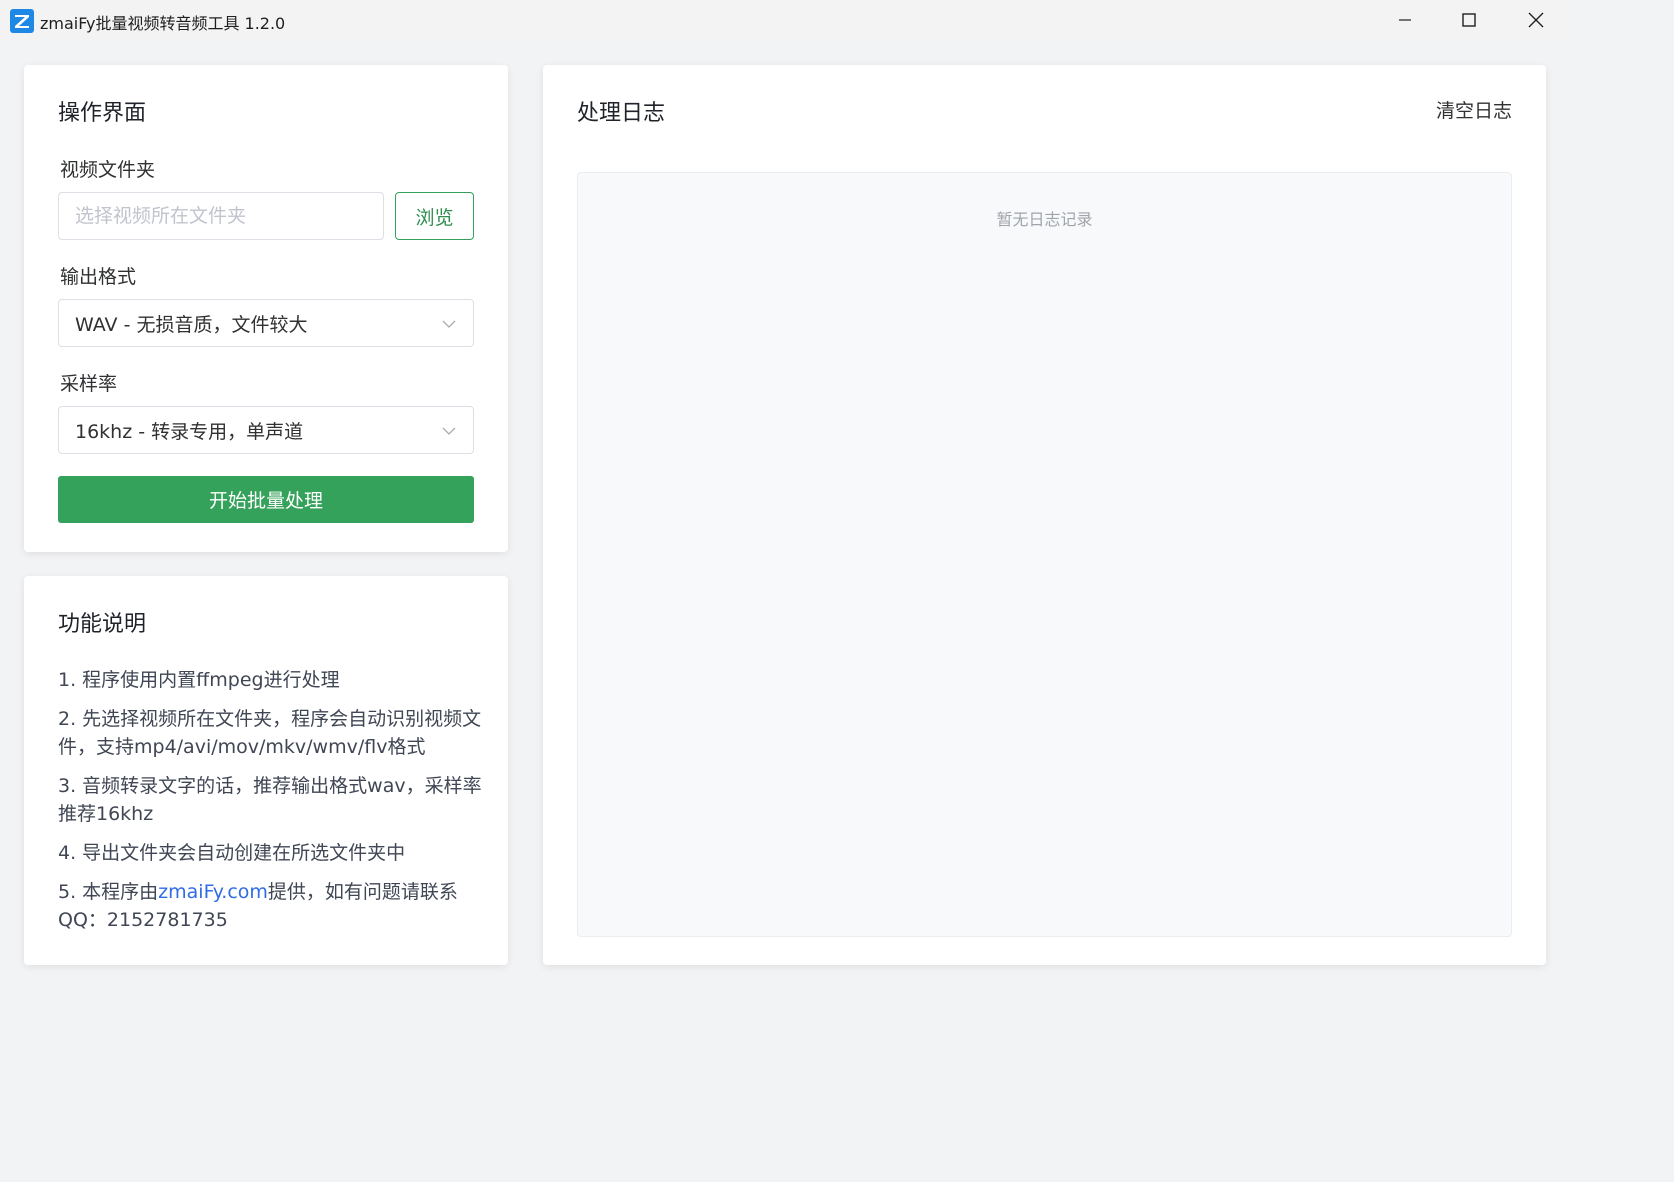  I want to click on website-link: zmaiFy.com, so click(213, 892).